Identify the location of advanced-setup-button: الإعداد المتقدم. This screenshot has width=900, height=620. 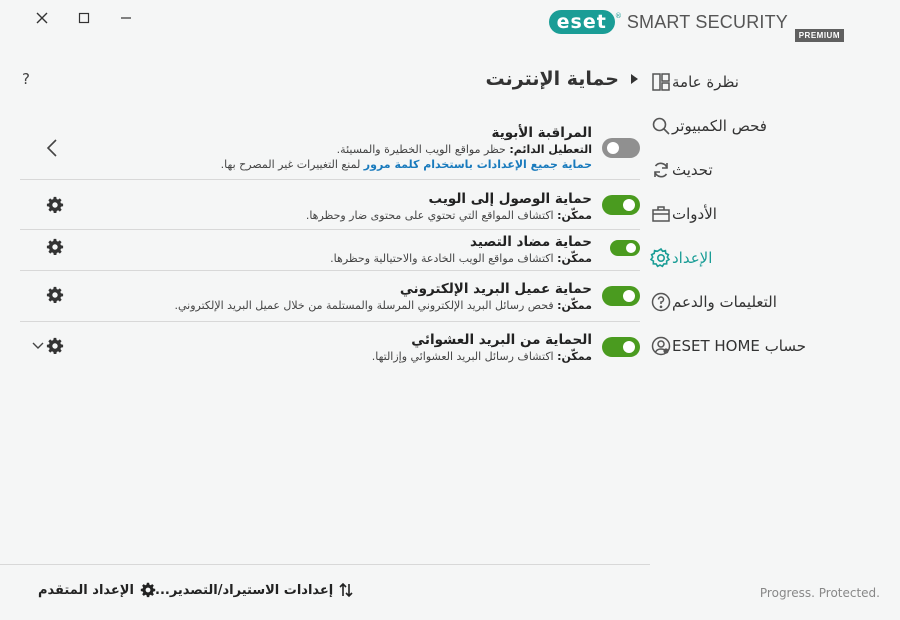
(97, 590).